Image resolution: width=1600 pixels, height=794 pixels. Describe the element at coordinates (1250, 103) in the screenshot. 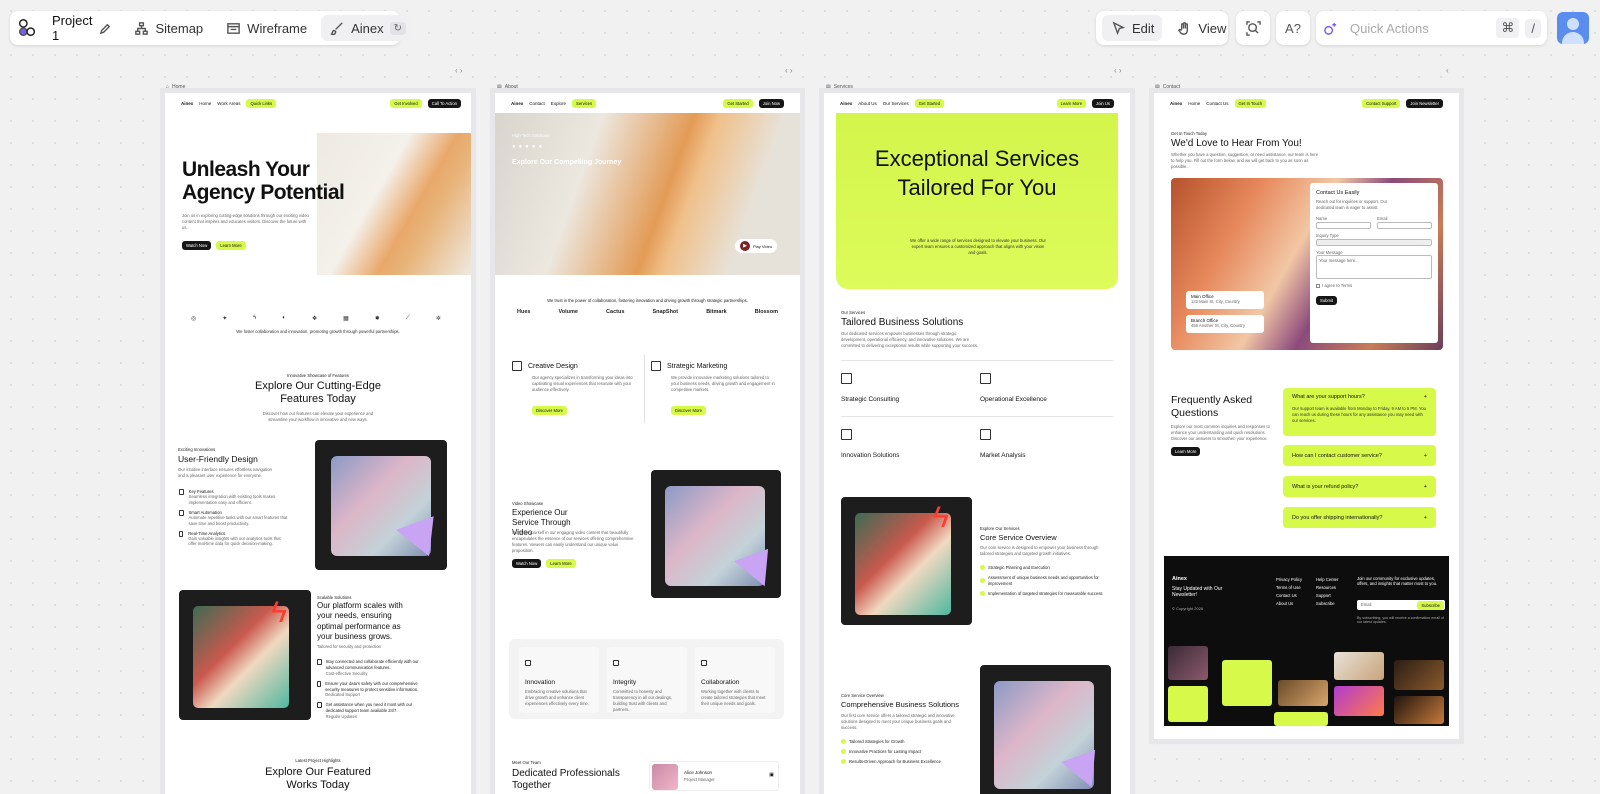

I see `nav-get-in-touch: Get In Touch` at that location.